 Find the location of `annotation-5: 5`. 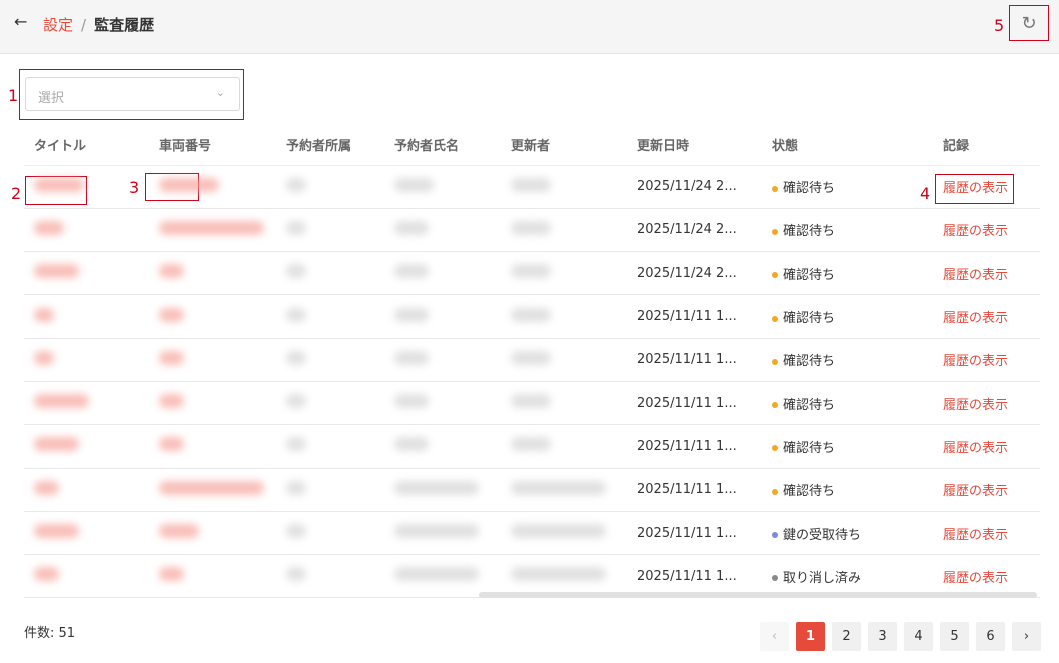

annotation-5: 5 is located at coordinates (999, 25).